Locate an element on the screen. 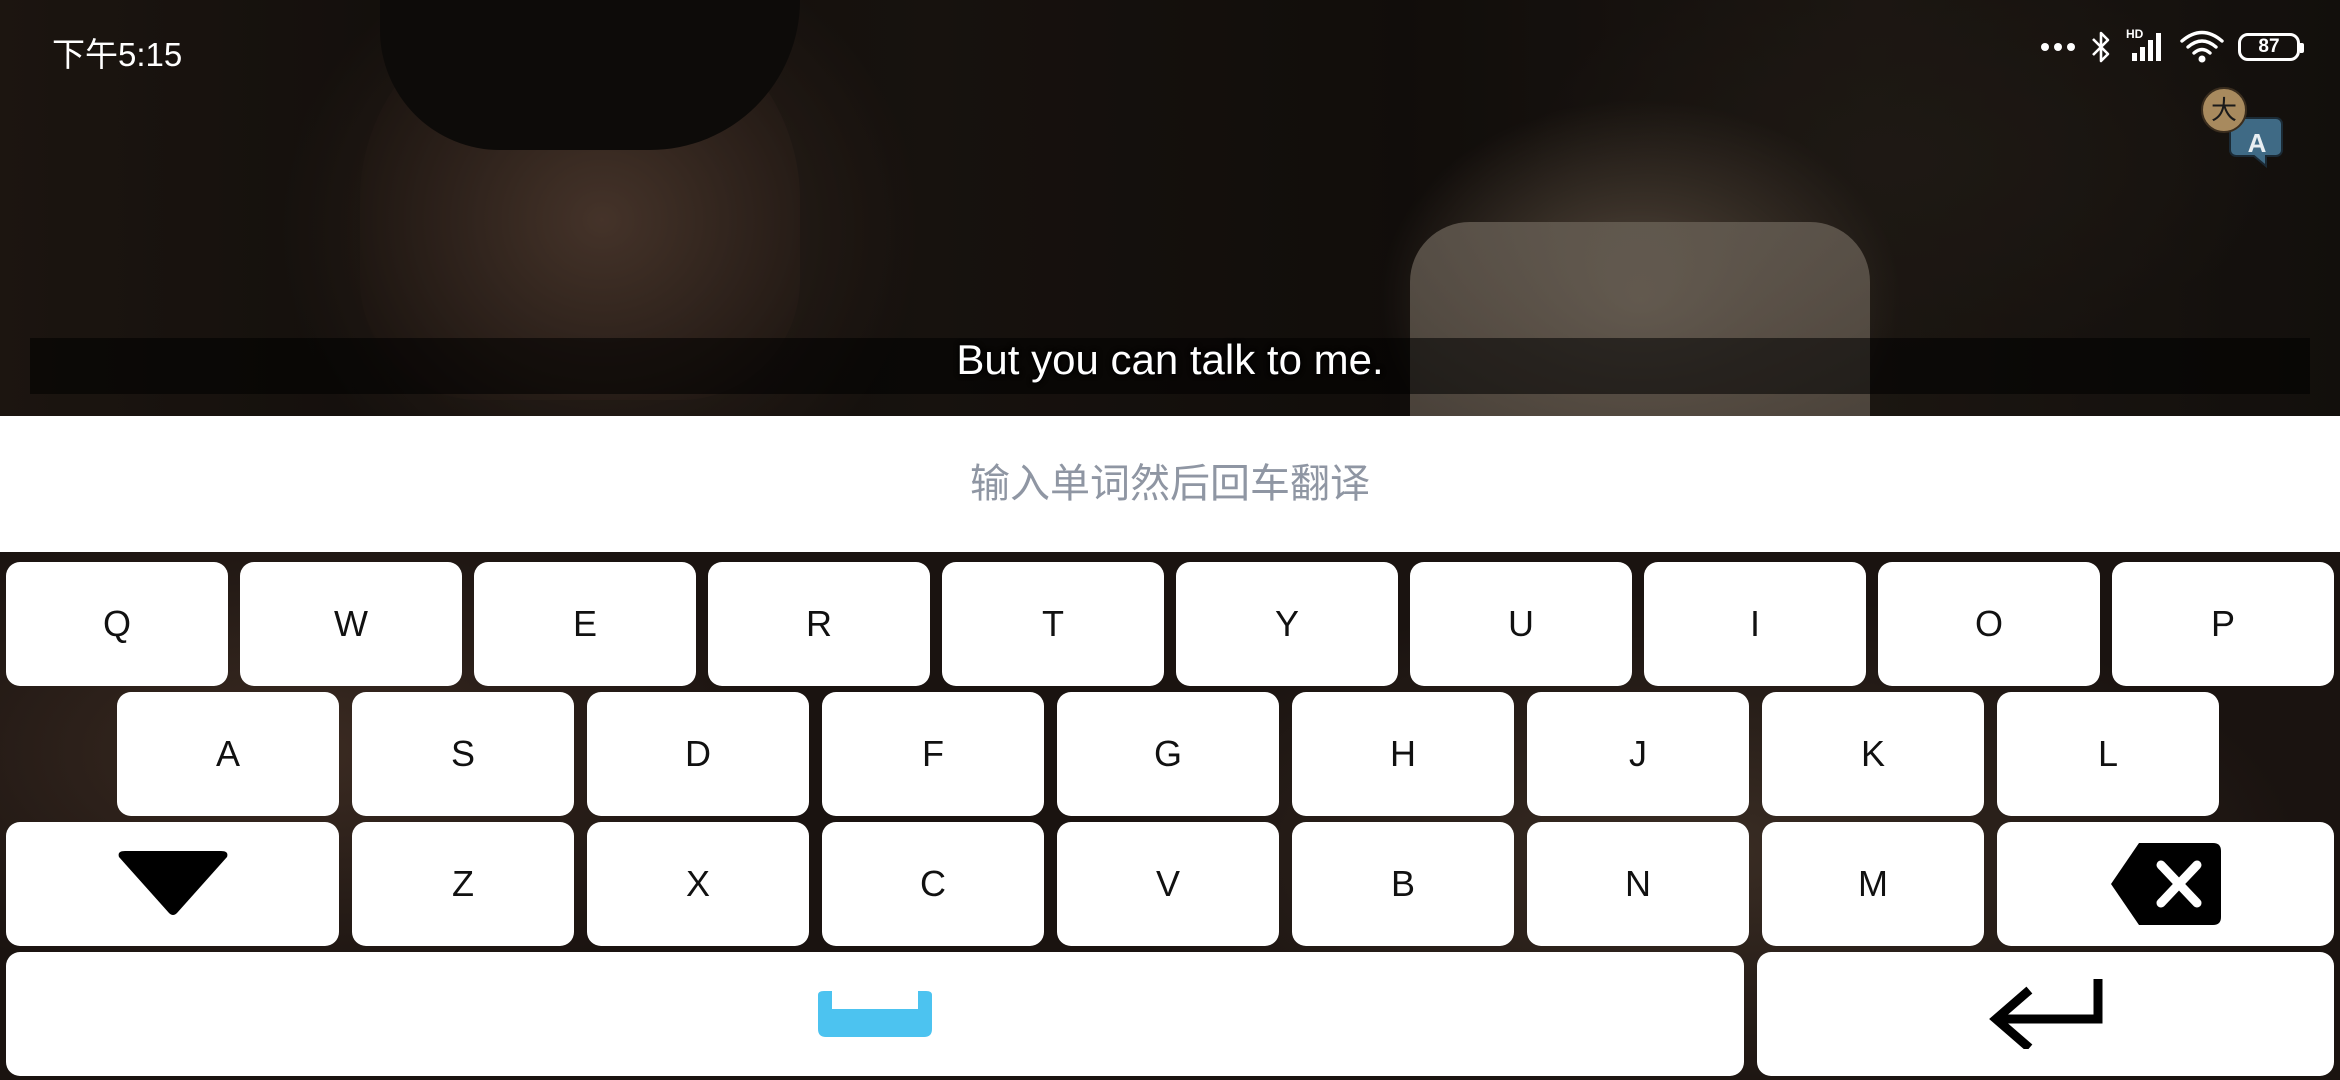  key-g: G is located at coordinates (1168, 754).